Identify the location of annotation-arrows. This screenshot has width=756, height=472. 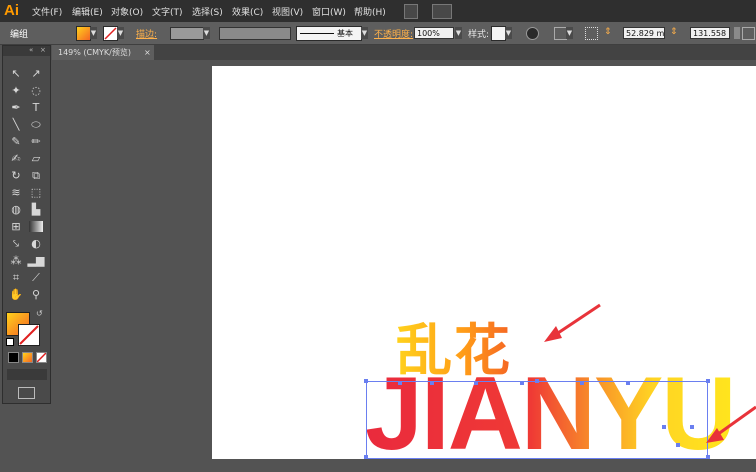
(650, 373).